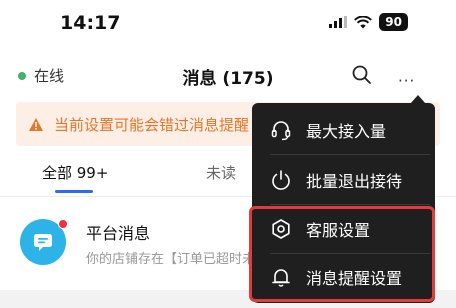 The image size is (456, 308). What do you see at coordinates (90, 23) in the screenshot?
I see `status-time: 14:17` at bounding box center [90, 23].